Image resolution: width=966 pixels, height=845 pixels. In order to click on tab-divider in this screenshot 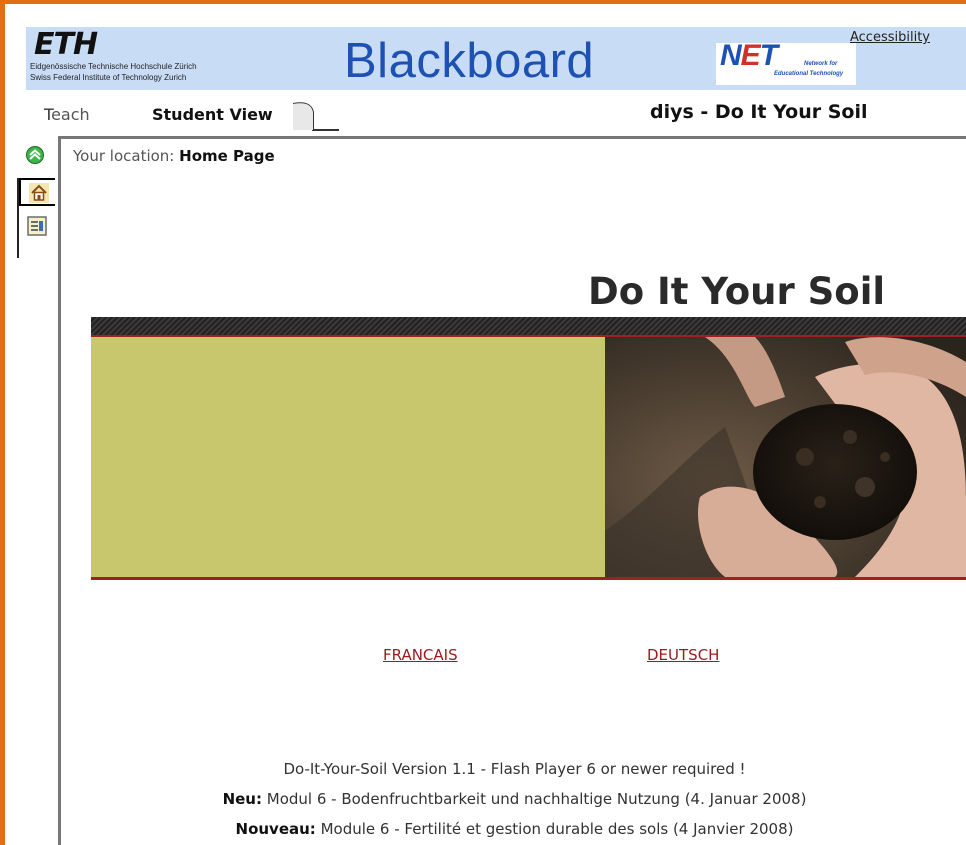, I will do `click(512, 137)`.